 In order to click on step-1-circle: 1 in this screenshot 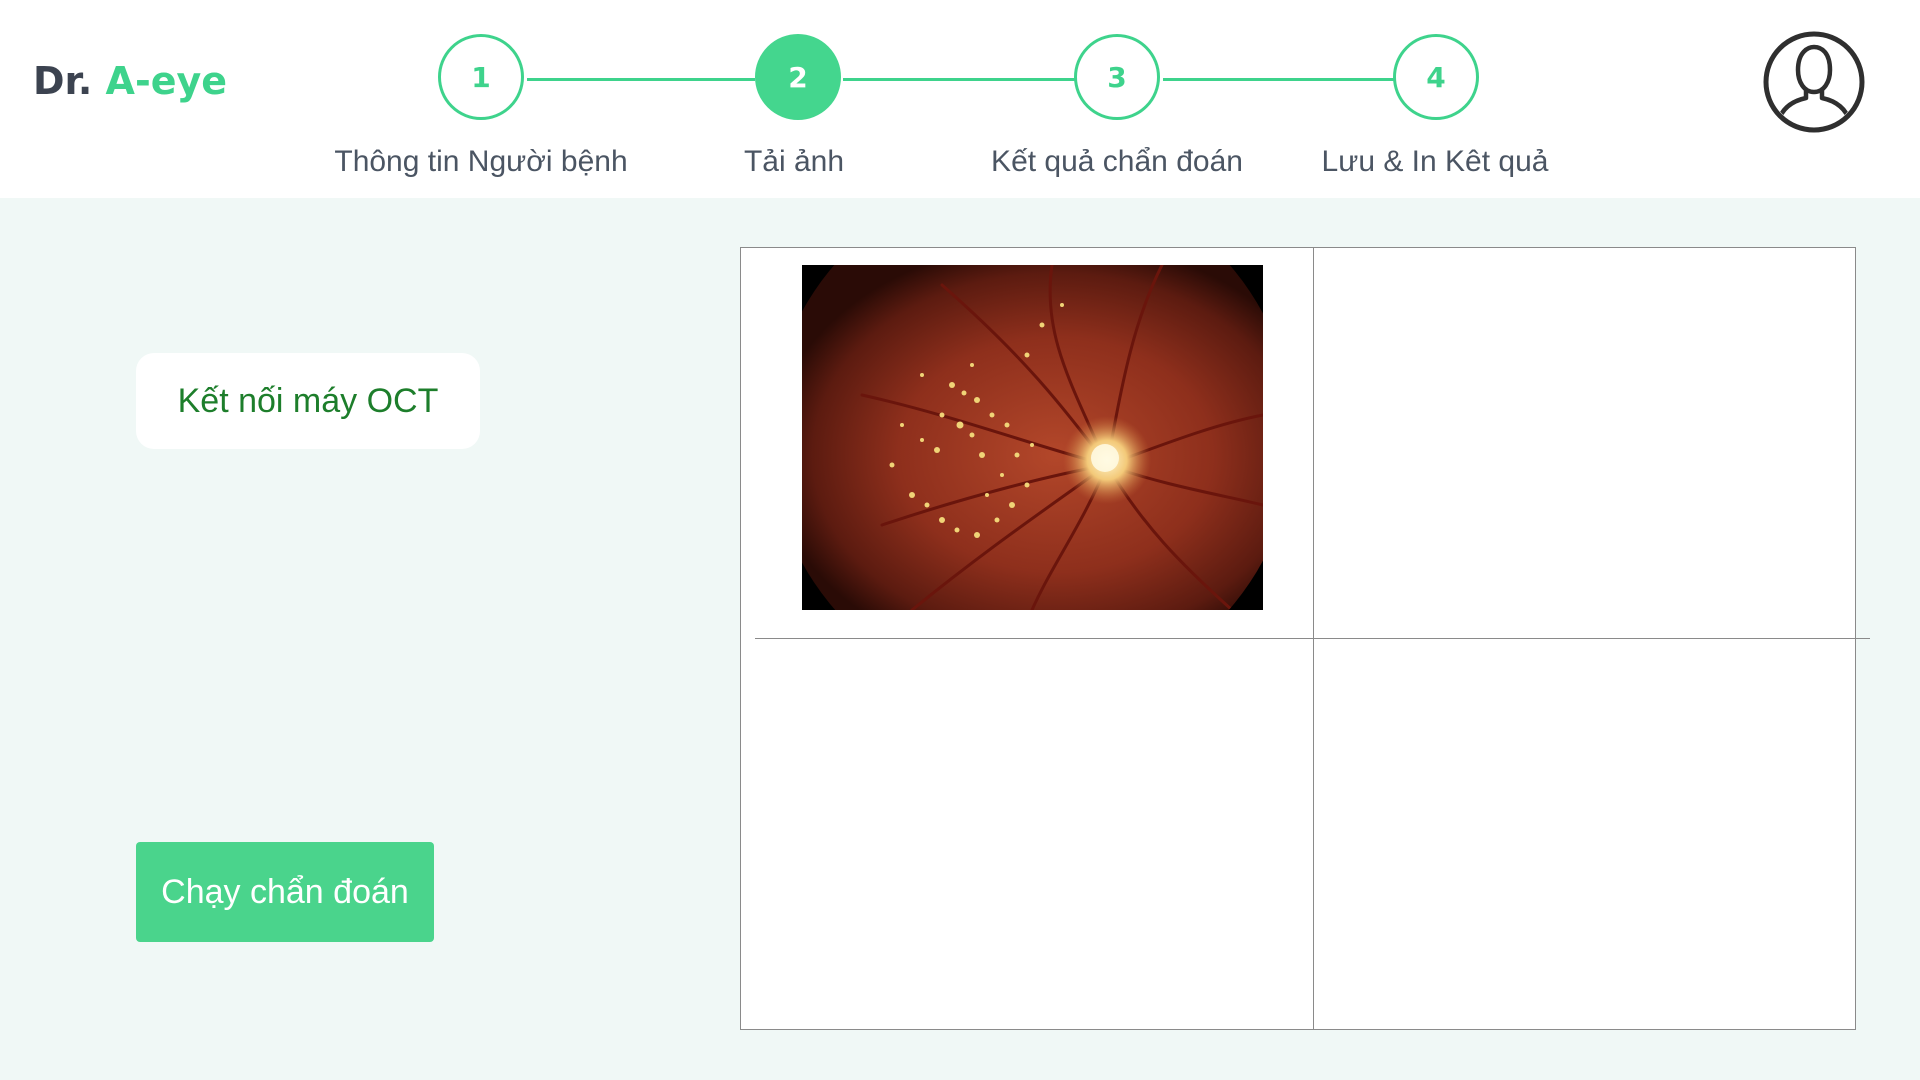, I will do `click(481, 77)`.